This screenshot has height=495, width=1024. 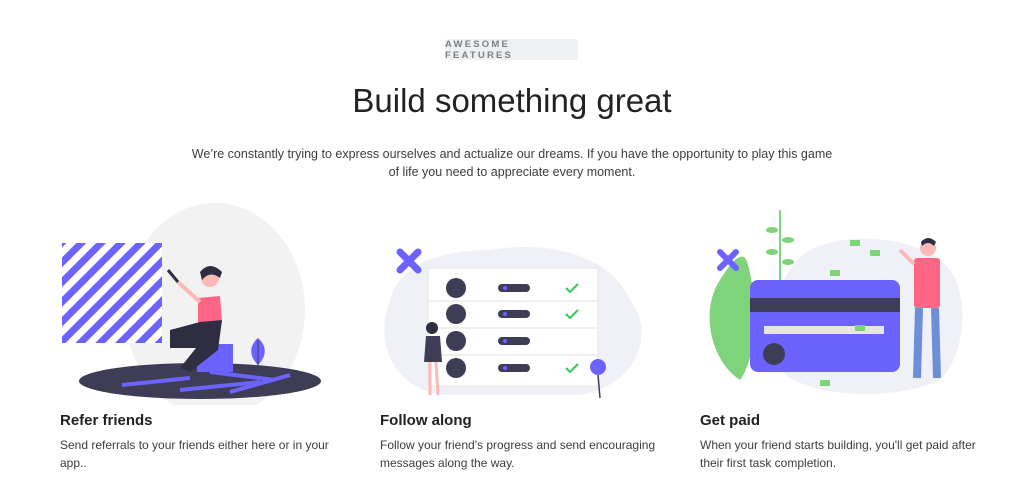 I want to click on section-title: Build something great, so click(x=512, y=100).